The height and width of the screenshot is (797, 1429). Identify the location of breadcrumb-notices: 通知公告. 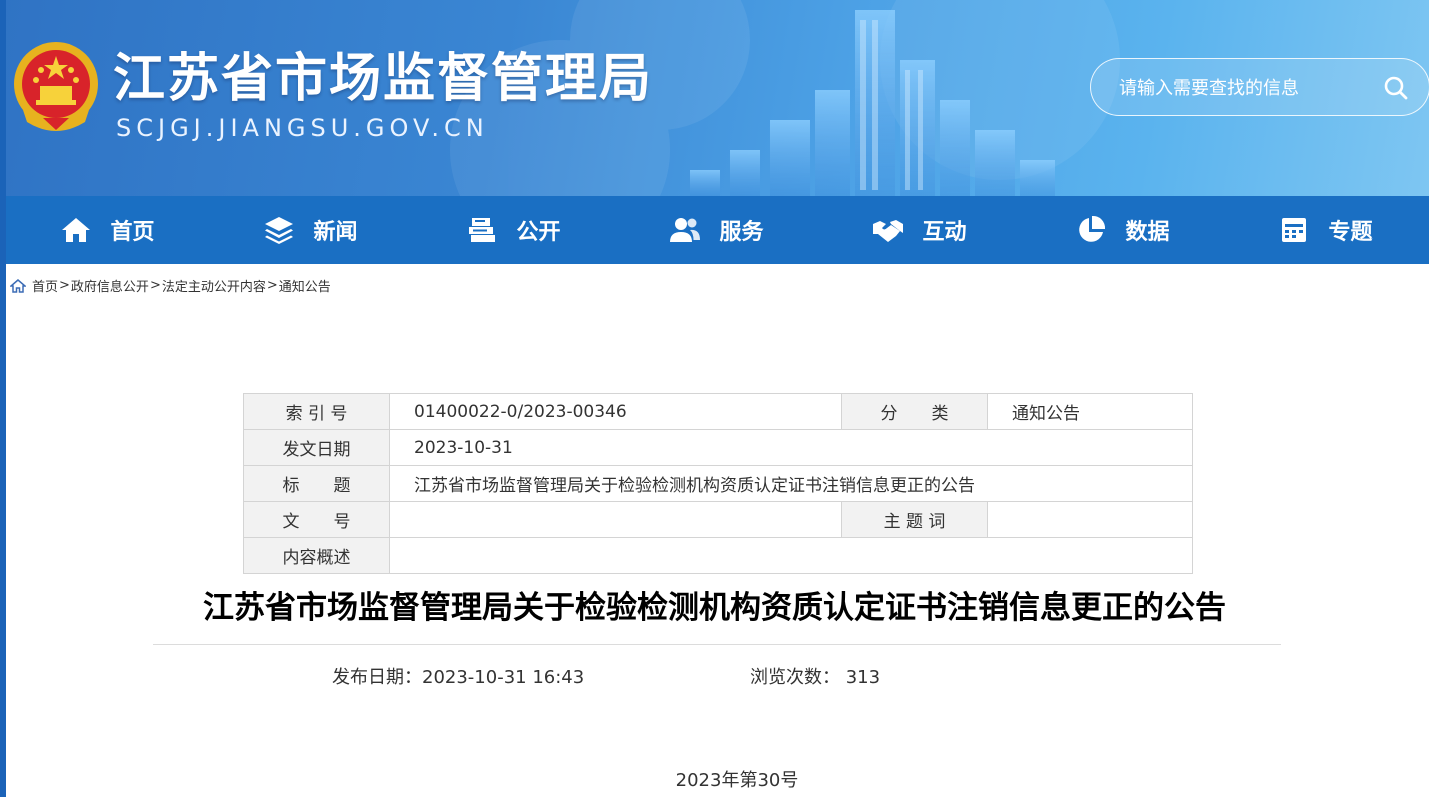
(305, 285).